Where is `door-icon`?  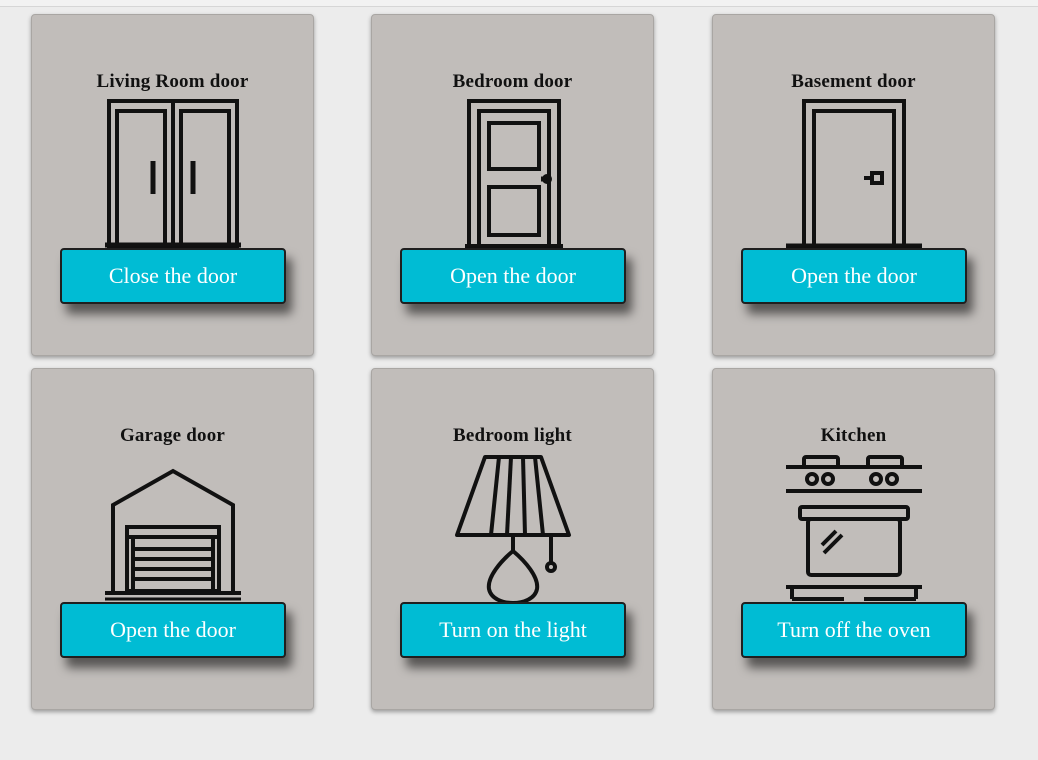 door-icon is located at coordinates (854, 174).